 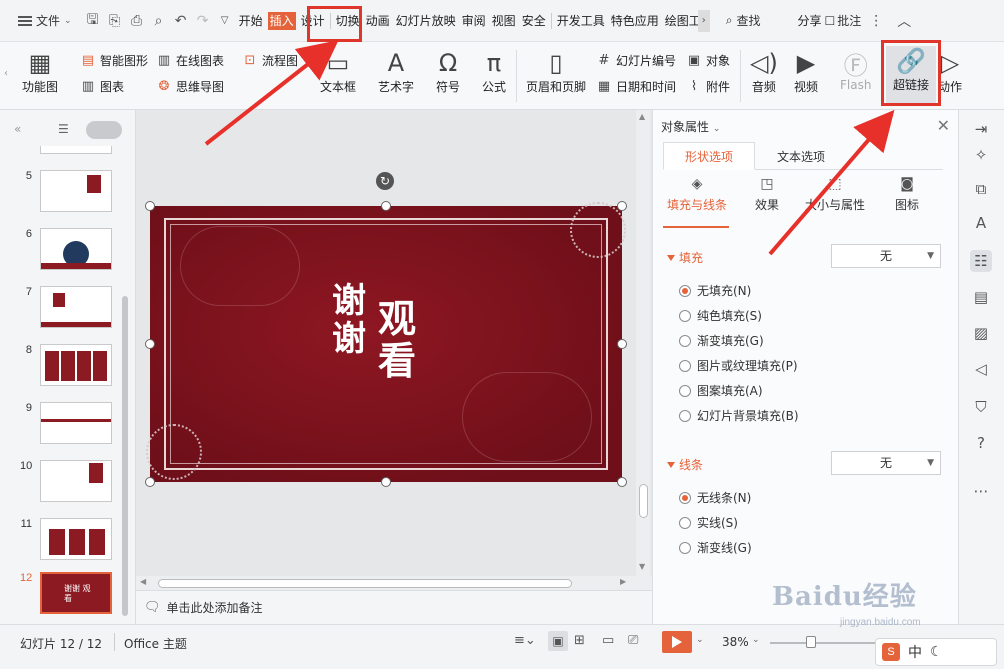 I want to click on input-method-toolbar: S 中 ☾, so click(x=936, y=652).